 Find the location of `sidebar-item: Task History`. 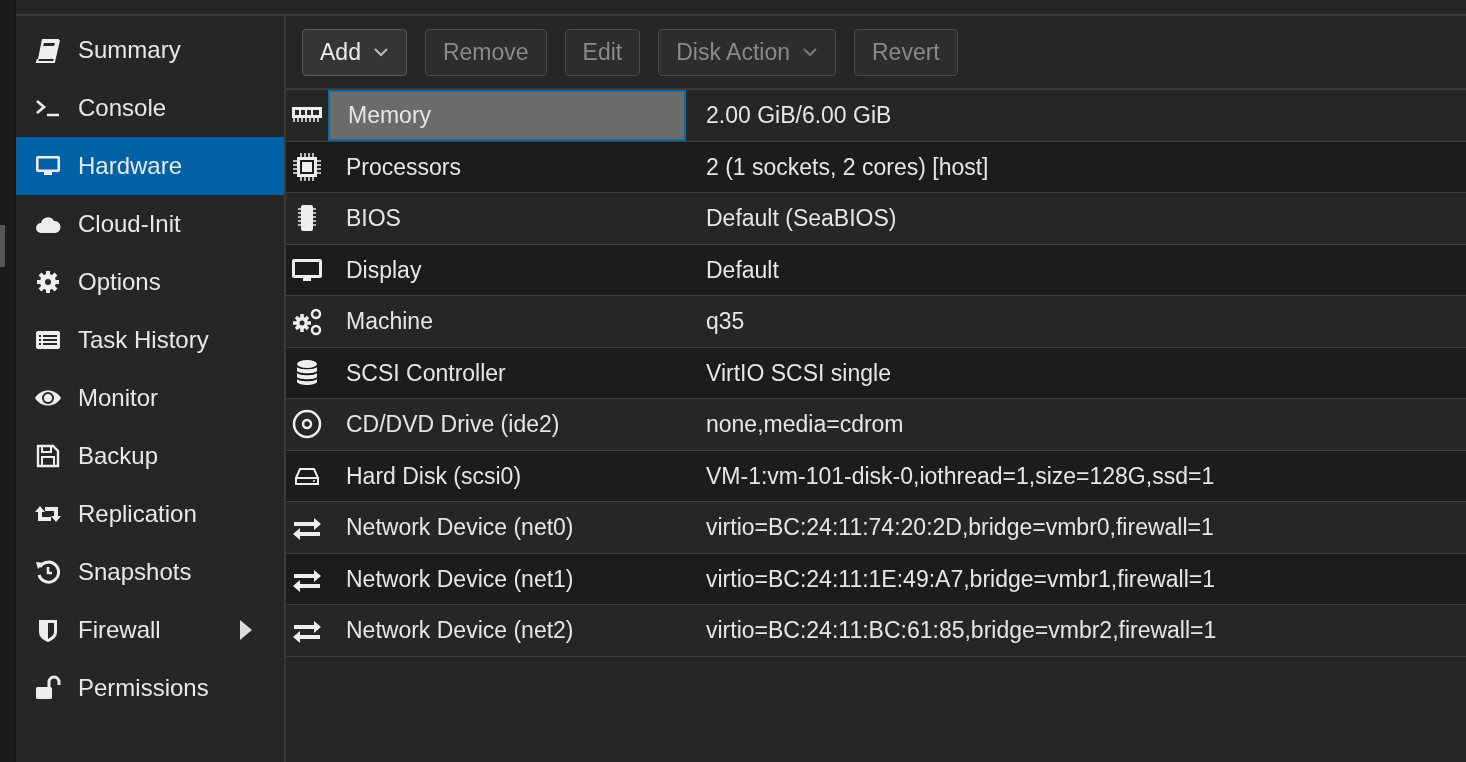

sidebar-item: Task History is located at coordinates (150, 340).